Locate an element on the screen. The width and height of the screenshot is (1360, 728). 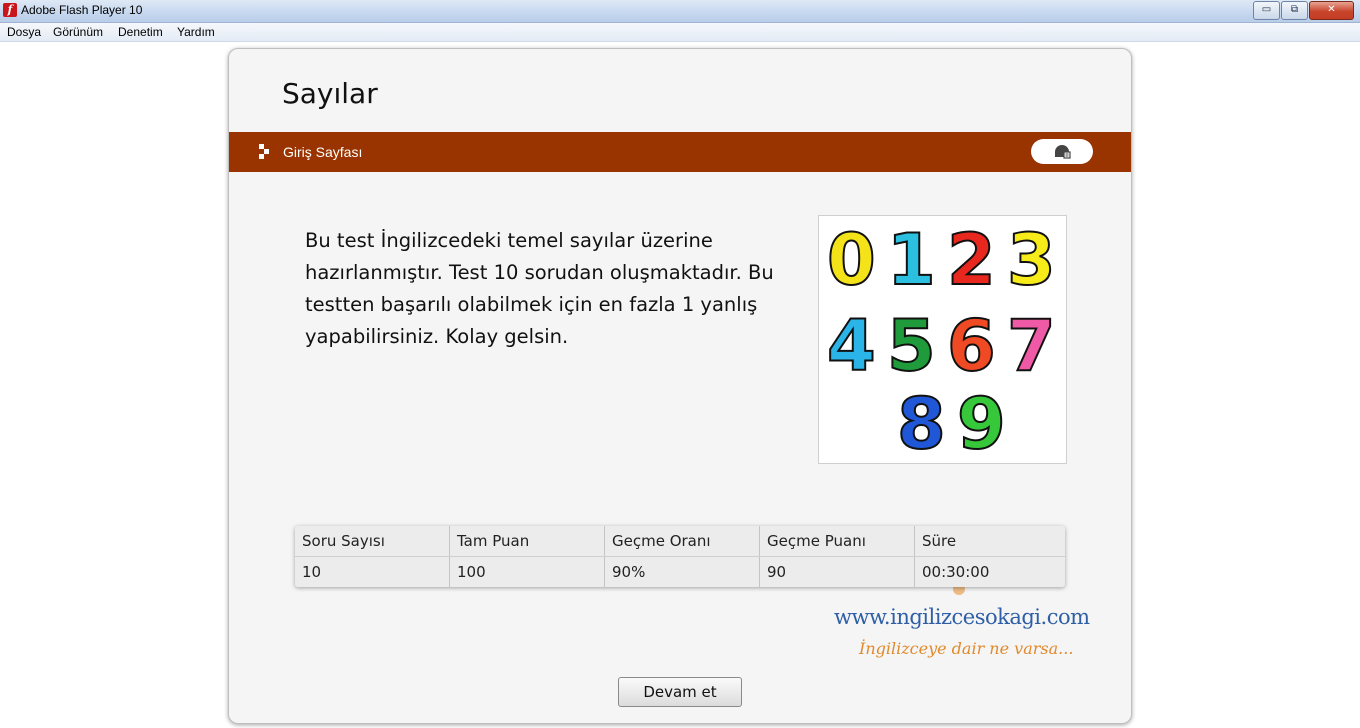
window-controls: ▭ ⧉ ✕ is located at coordinates (1303, 10).